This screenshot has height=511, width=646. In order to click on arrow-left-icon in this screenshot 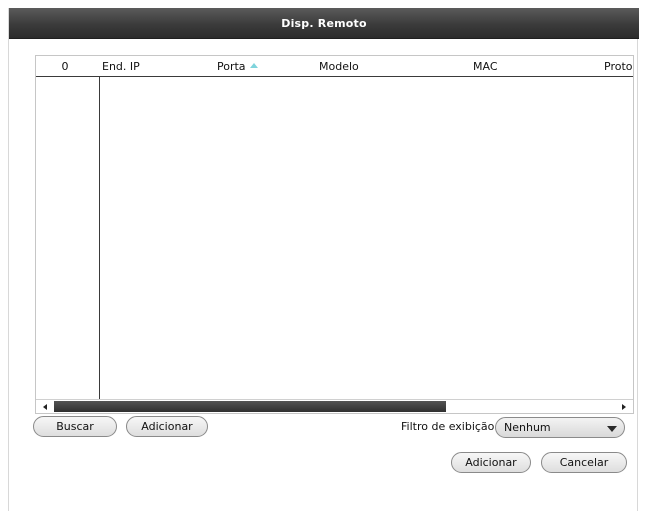, I will do `click(45, 406)`.